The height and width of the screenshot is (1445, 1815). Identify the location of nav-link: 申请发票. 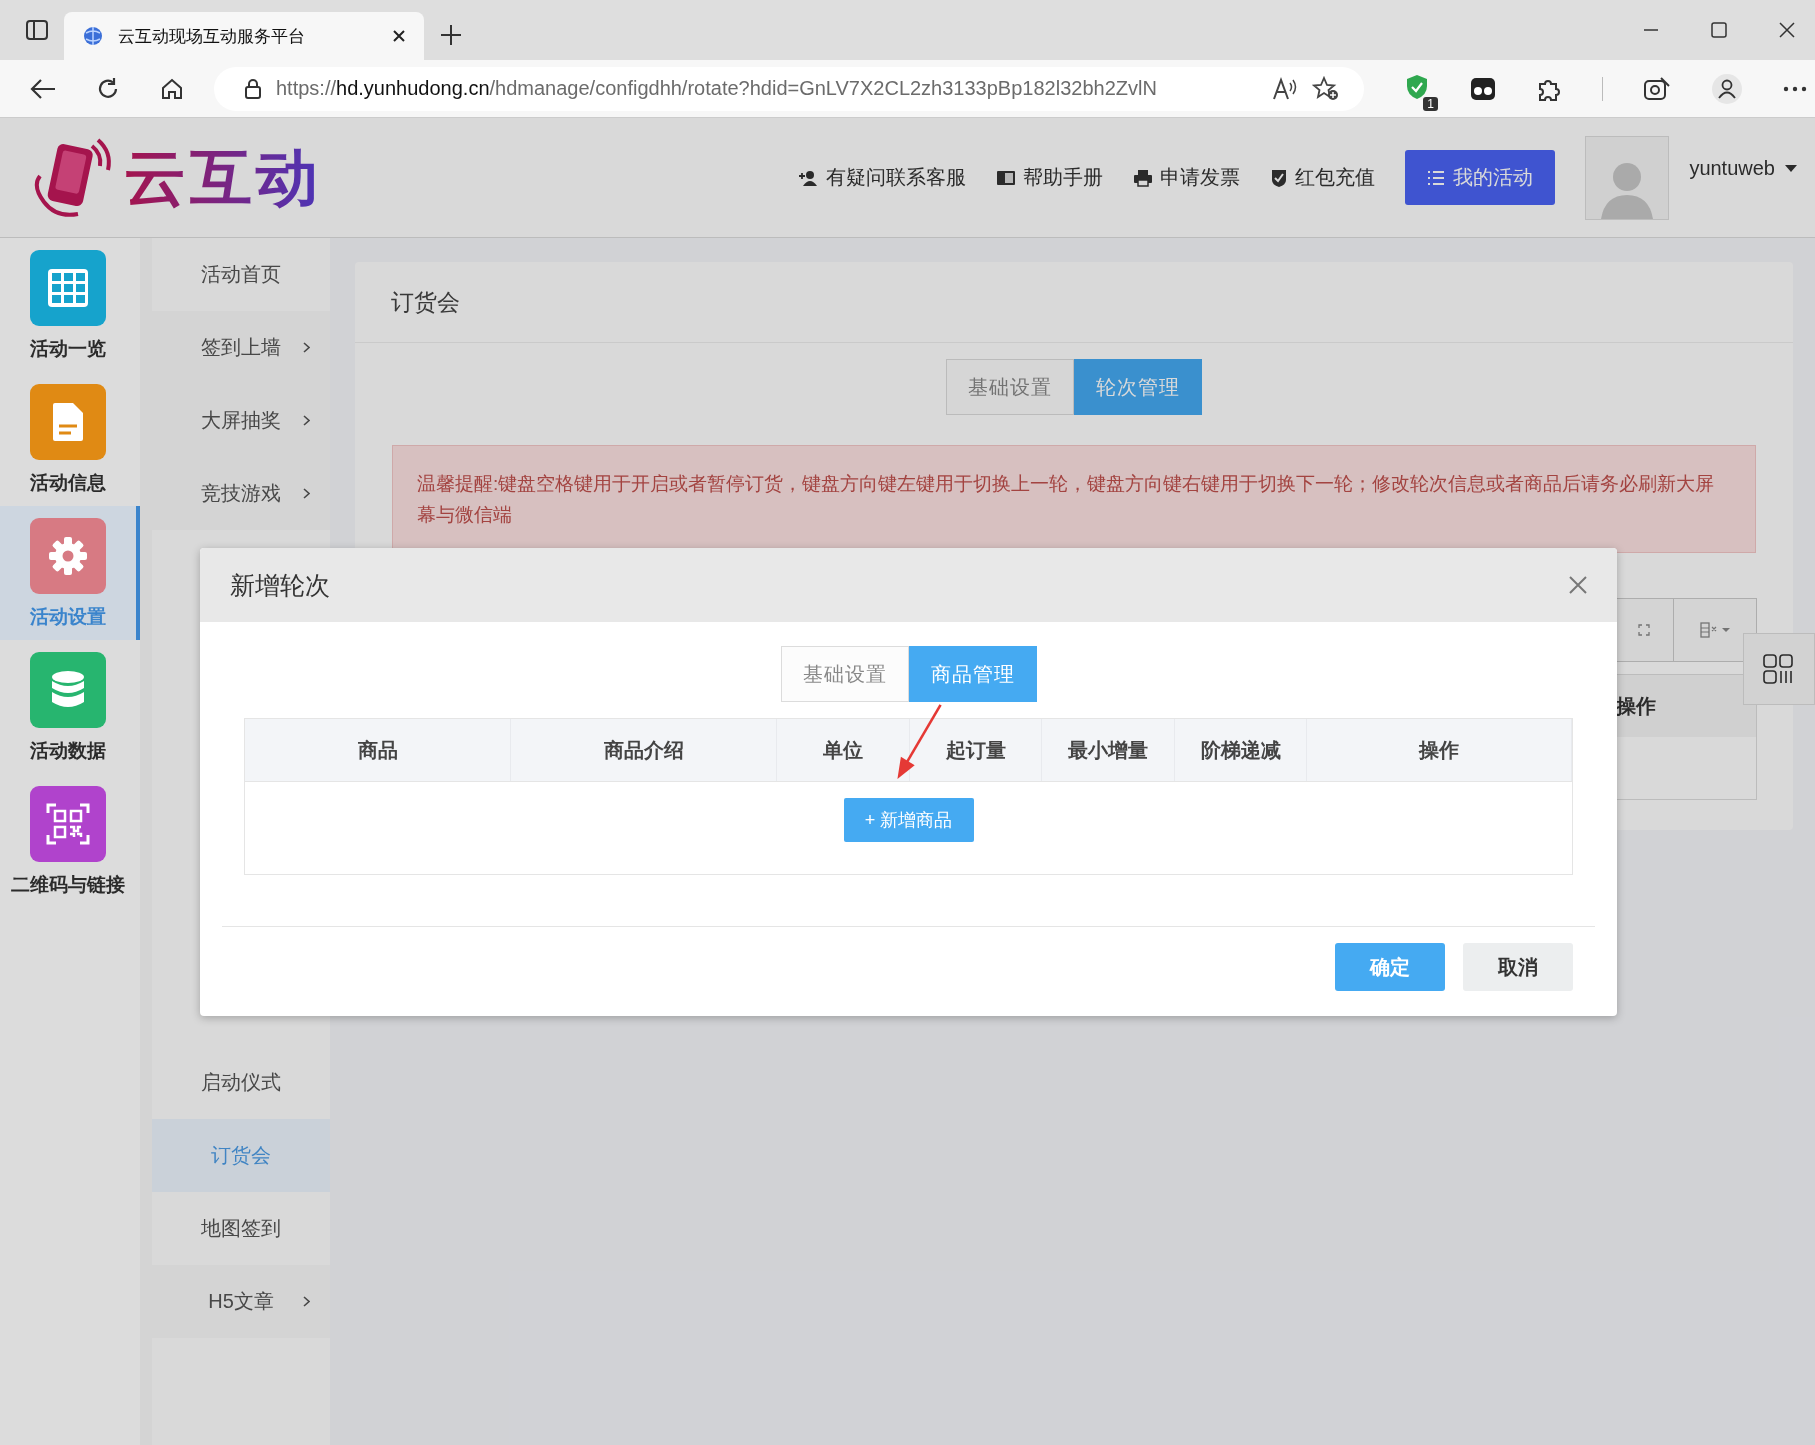
(1187, 177).